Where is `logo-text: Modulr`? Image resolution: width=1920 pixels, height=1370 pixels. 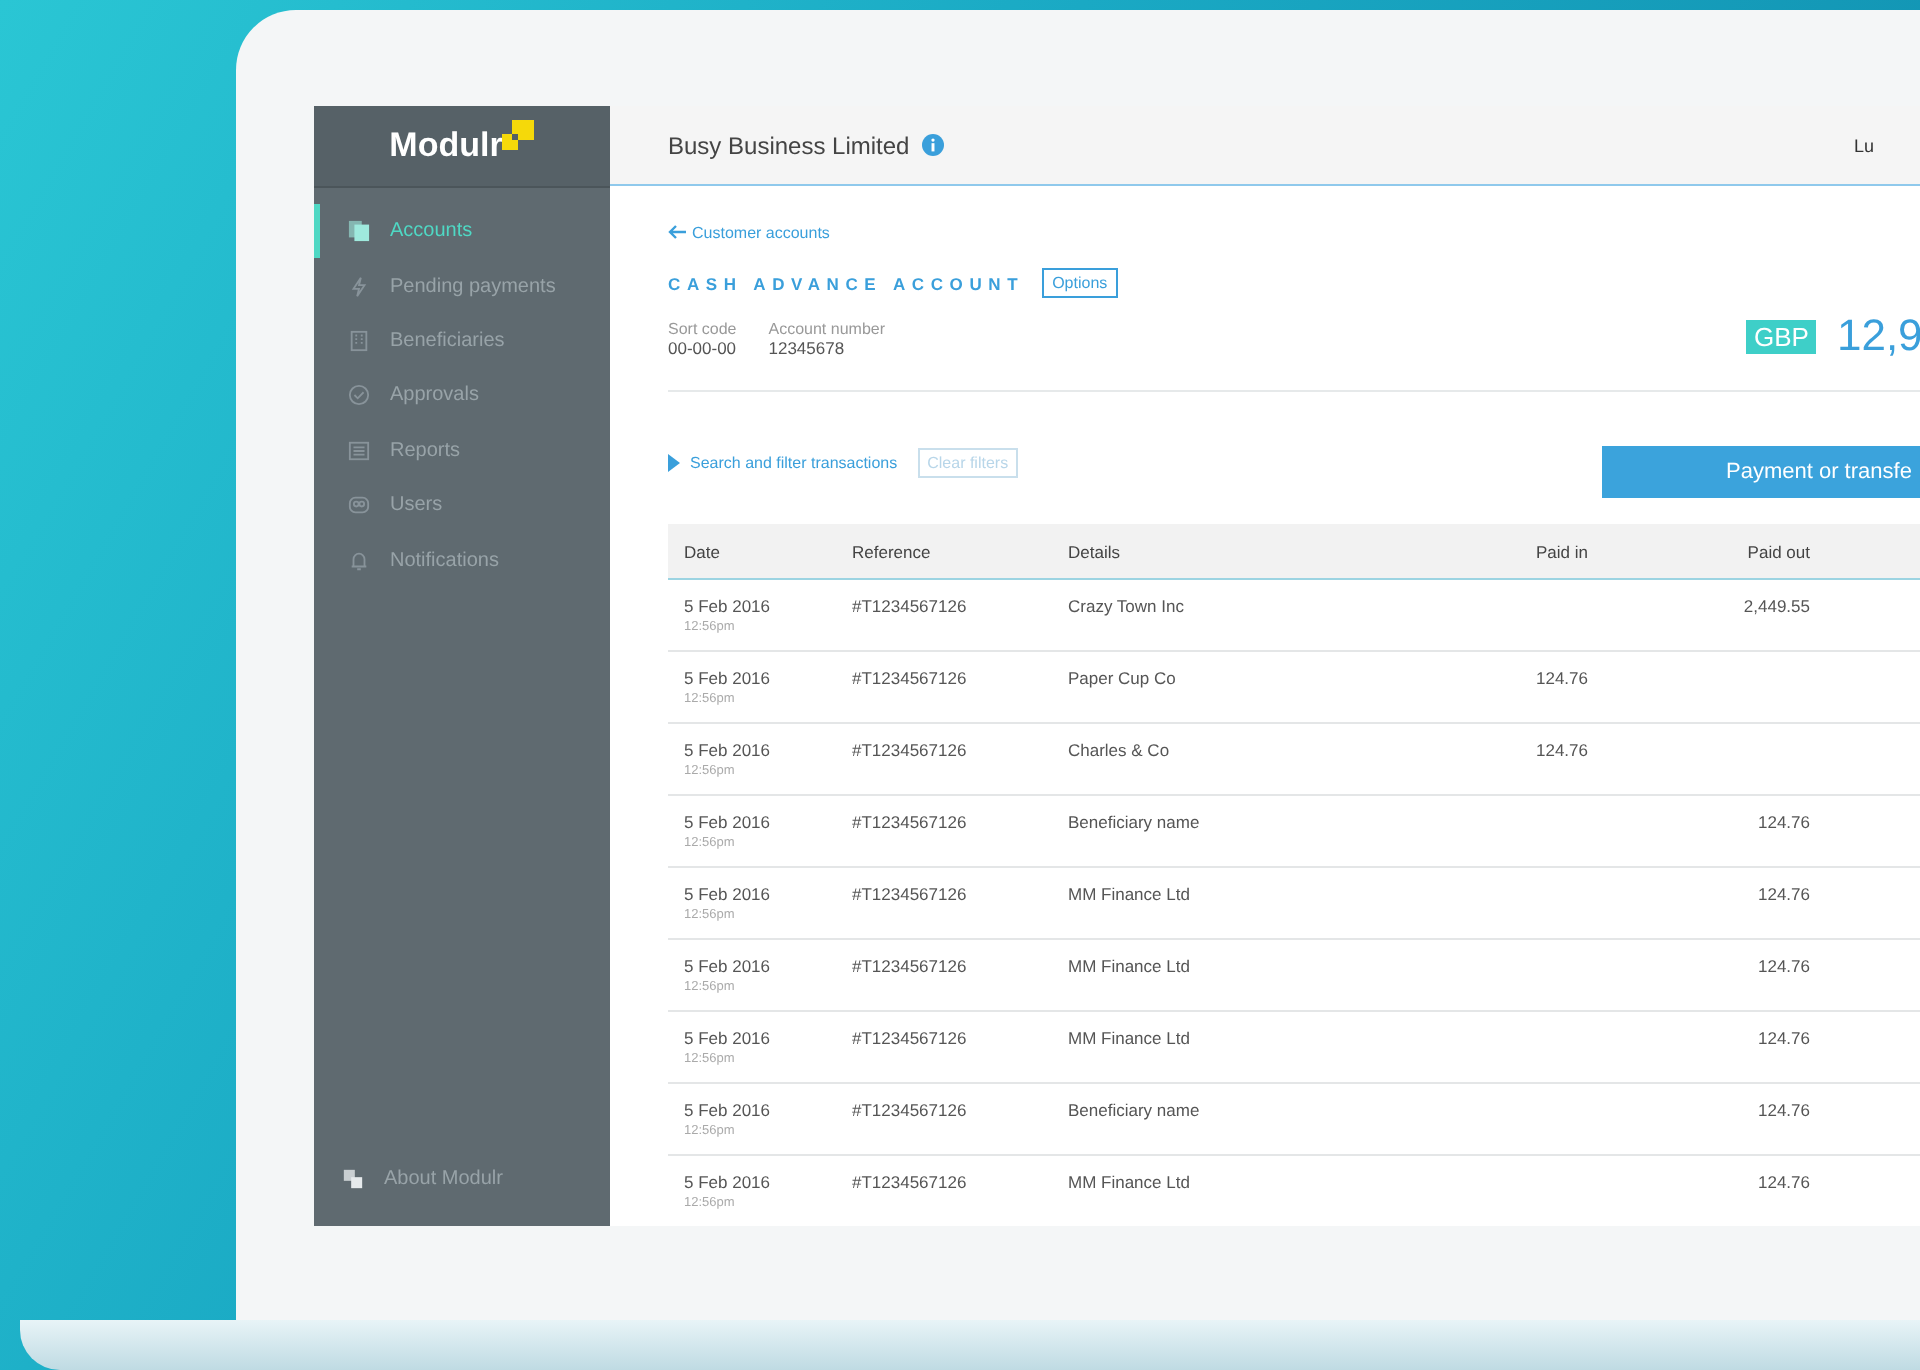 logo-text: Modulr is located at coordinates (446, 146).